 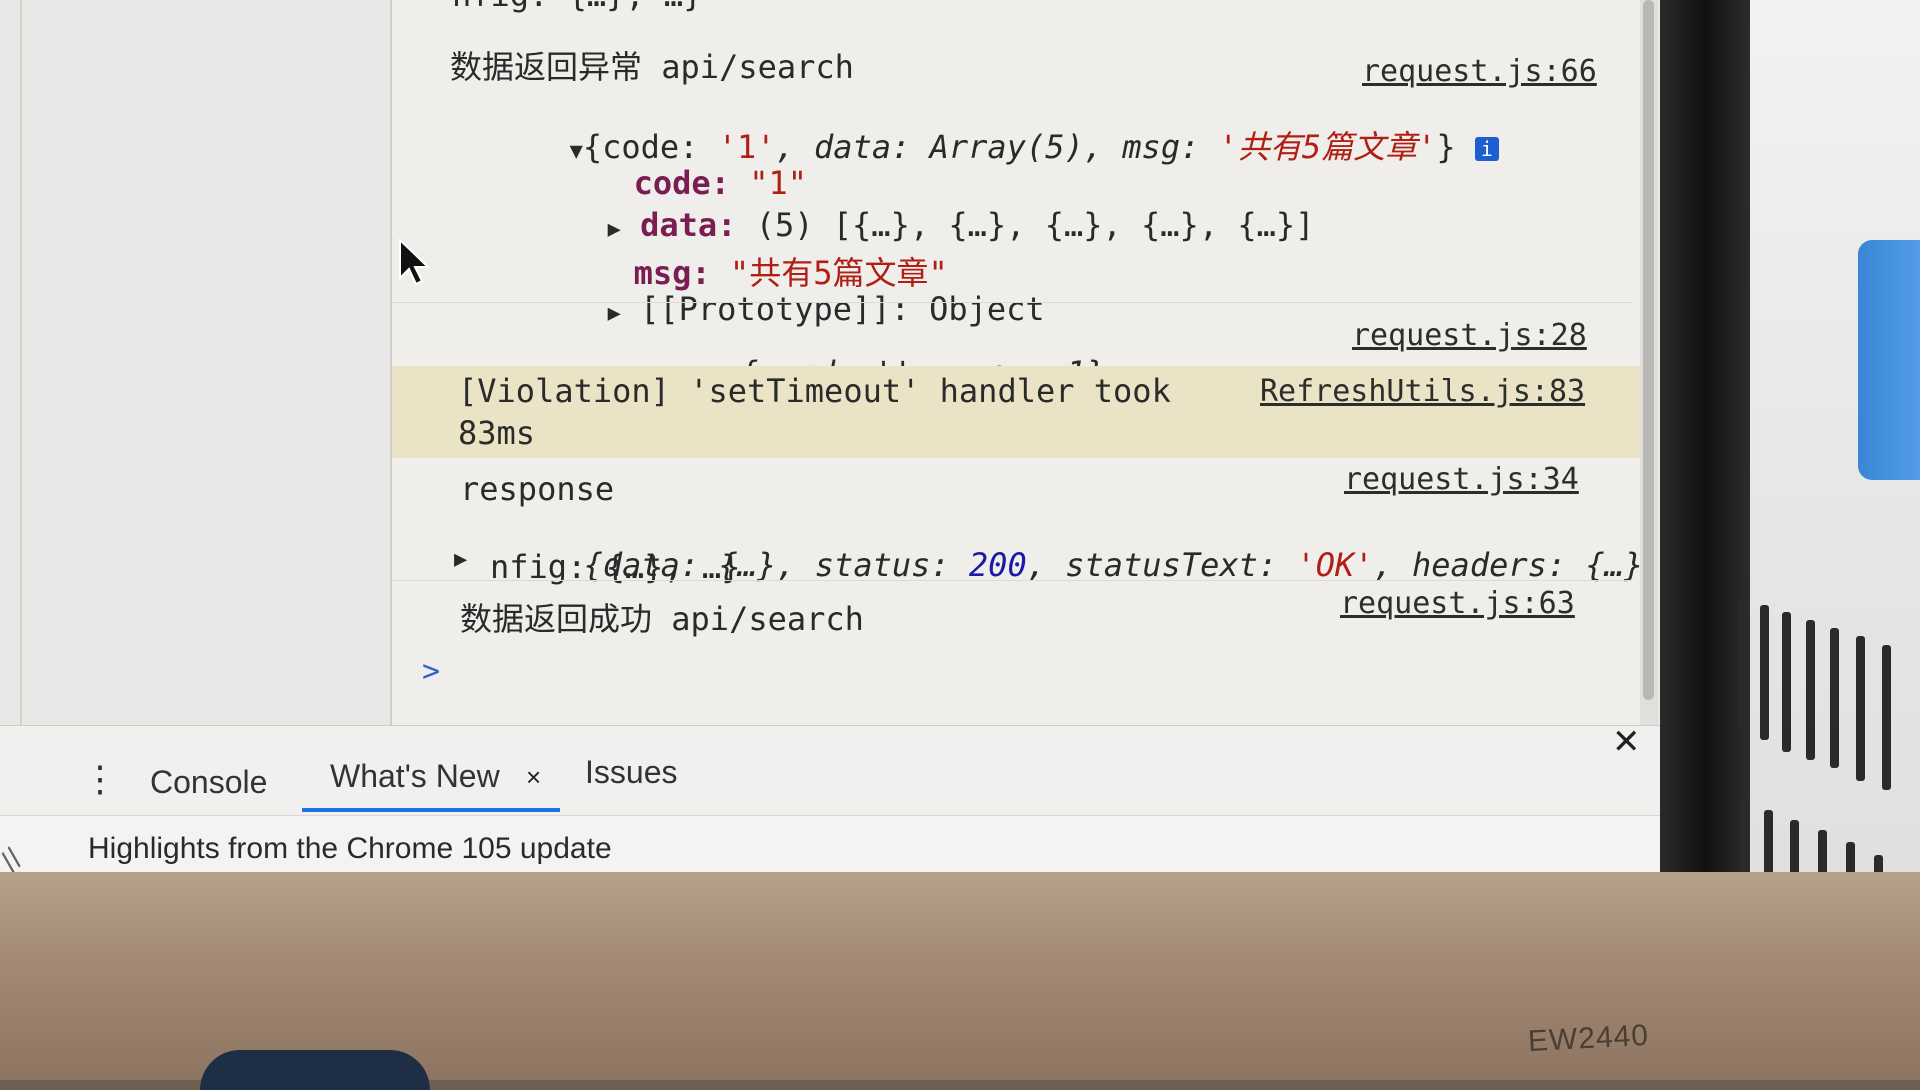 I want to click on drawer-tab-bar: ⋮ Console What's New × Issues, so click(x=830, y=770).